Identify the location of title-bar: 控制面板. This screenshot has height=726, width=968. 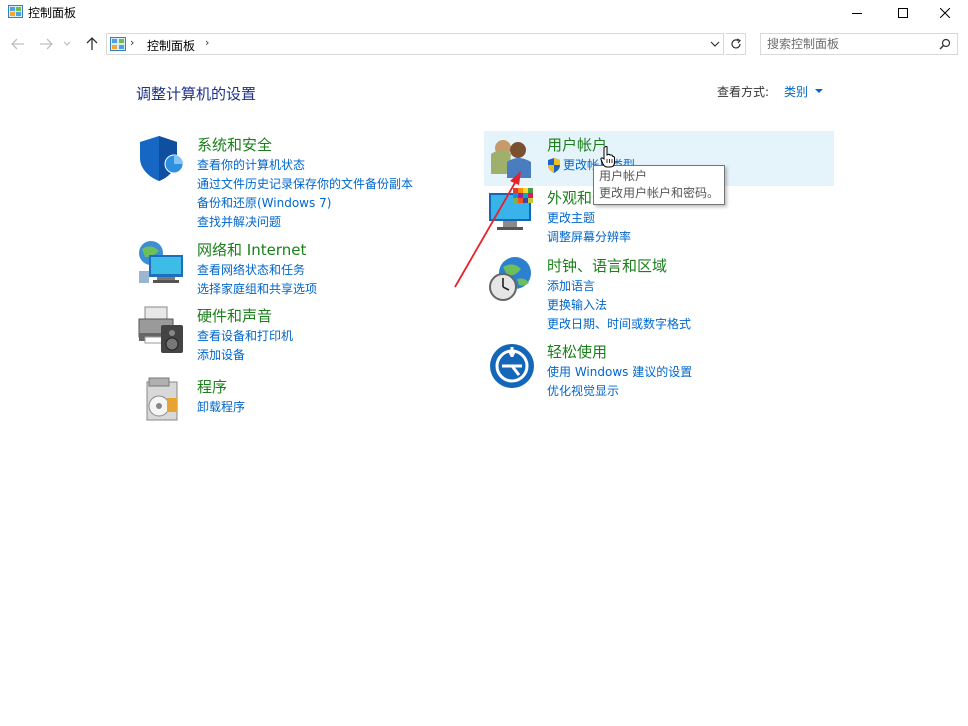
(484, 13).